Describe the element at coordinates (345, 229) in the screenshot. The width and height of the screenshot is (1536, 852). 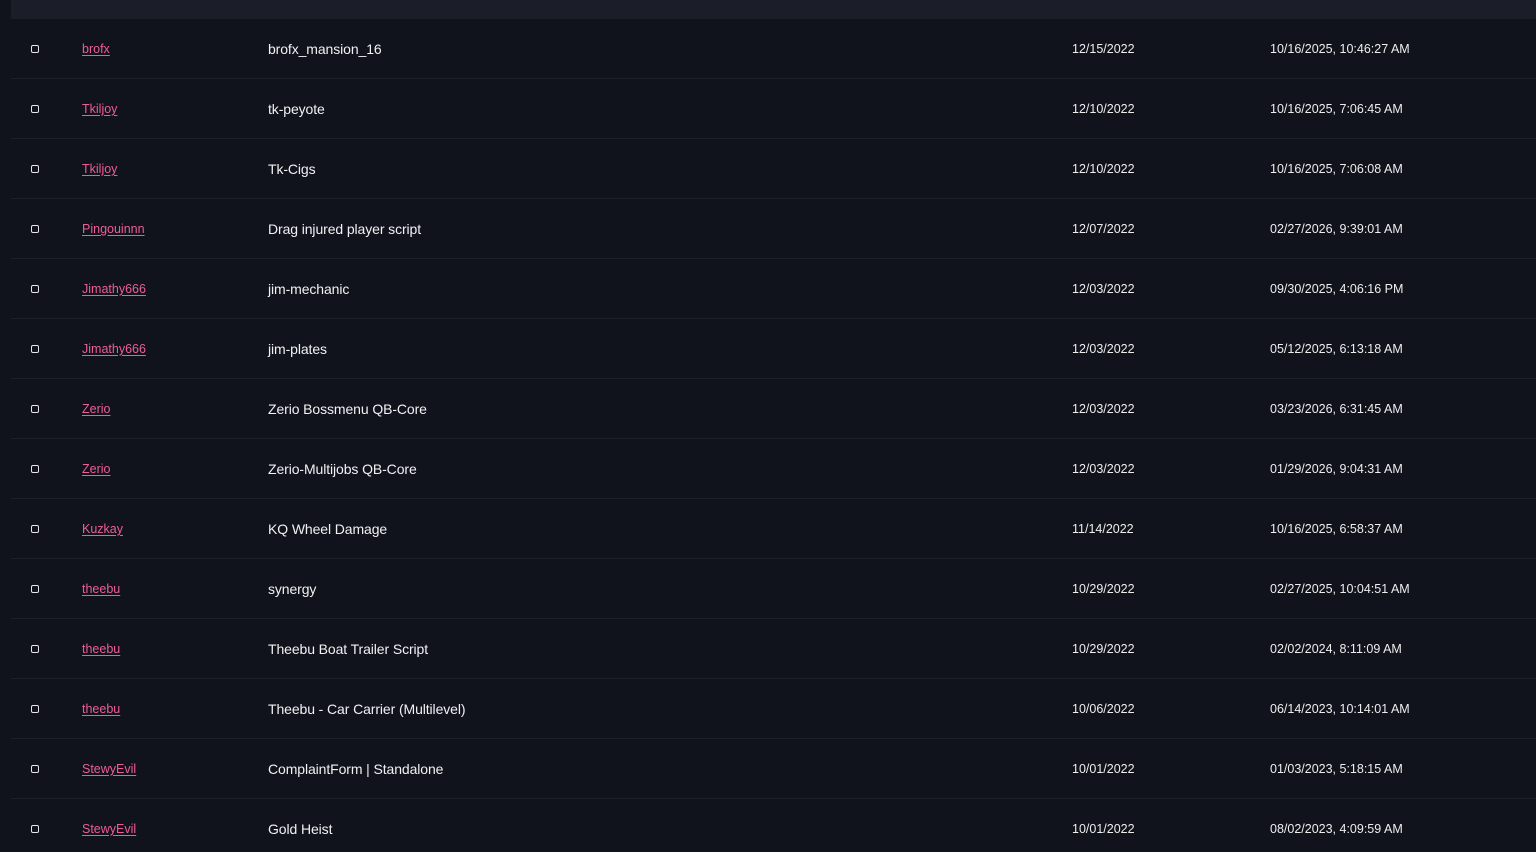
I see `resource-name: Drag injured player script` at that location.